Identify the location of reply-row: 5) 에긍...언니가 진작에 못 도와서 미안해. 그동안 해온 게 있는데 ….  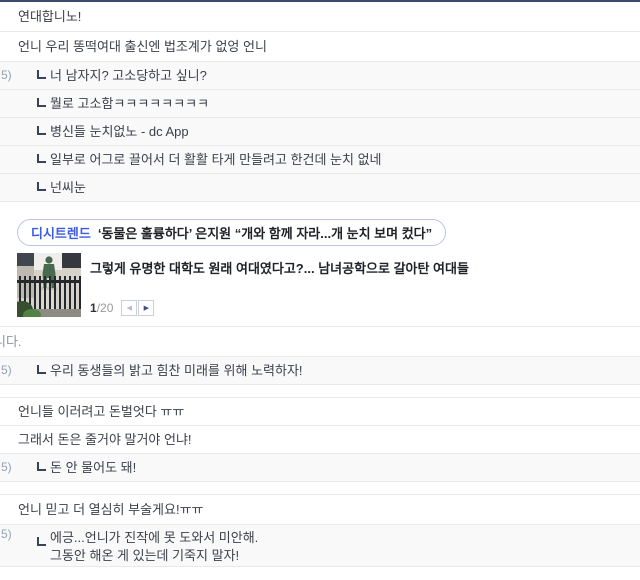
(320, 546).